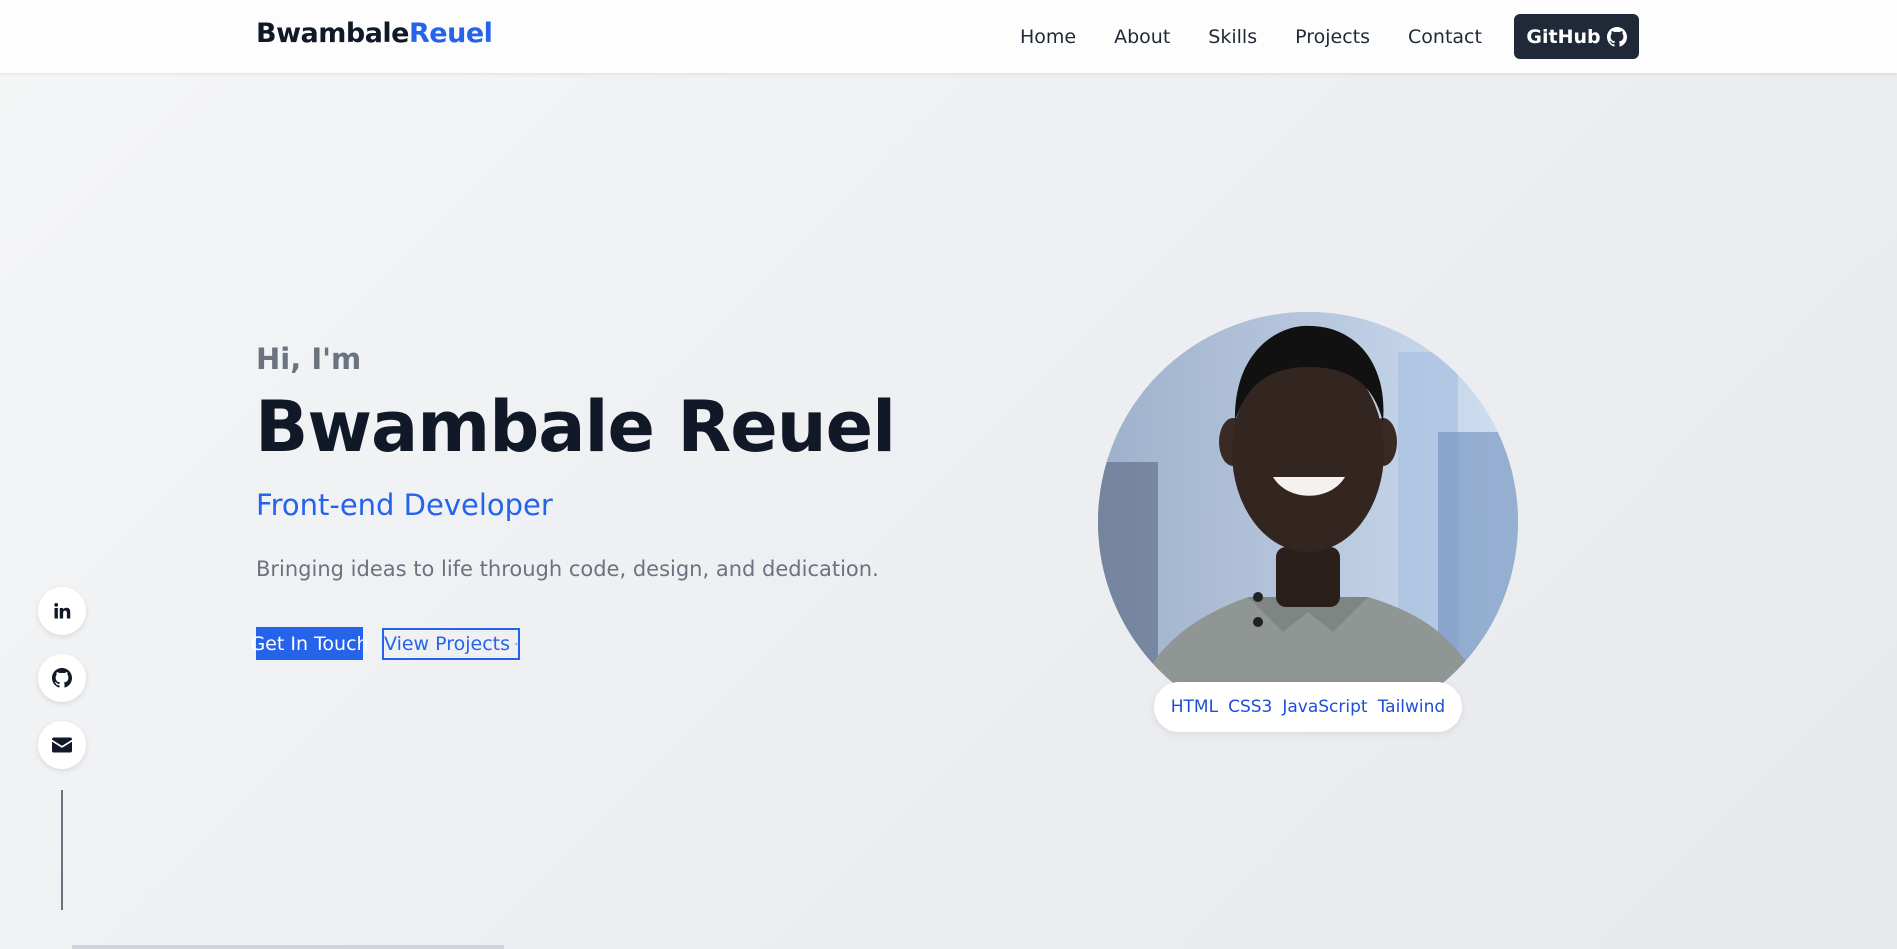 The height and width of the screenshot is (949, 1897). I want to click on brand-accent: Reuel, so click(451, 33).